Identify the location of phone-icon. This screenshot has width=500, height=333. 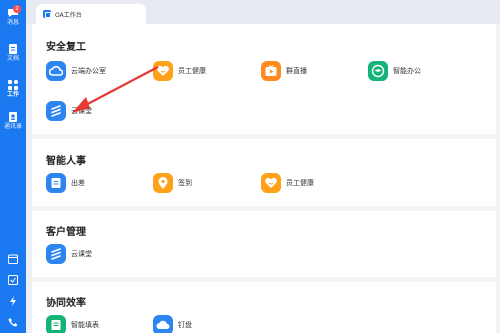
(13, 322).